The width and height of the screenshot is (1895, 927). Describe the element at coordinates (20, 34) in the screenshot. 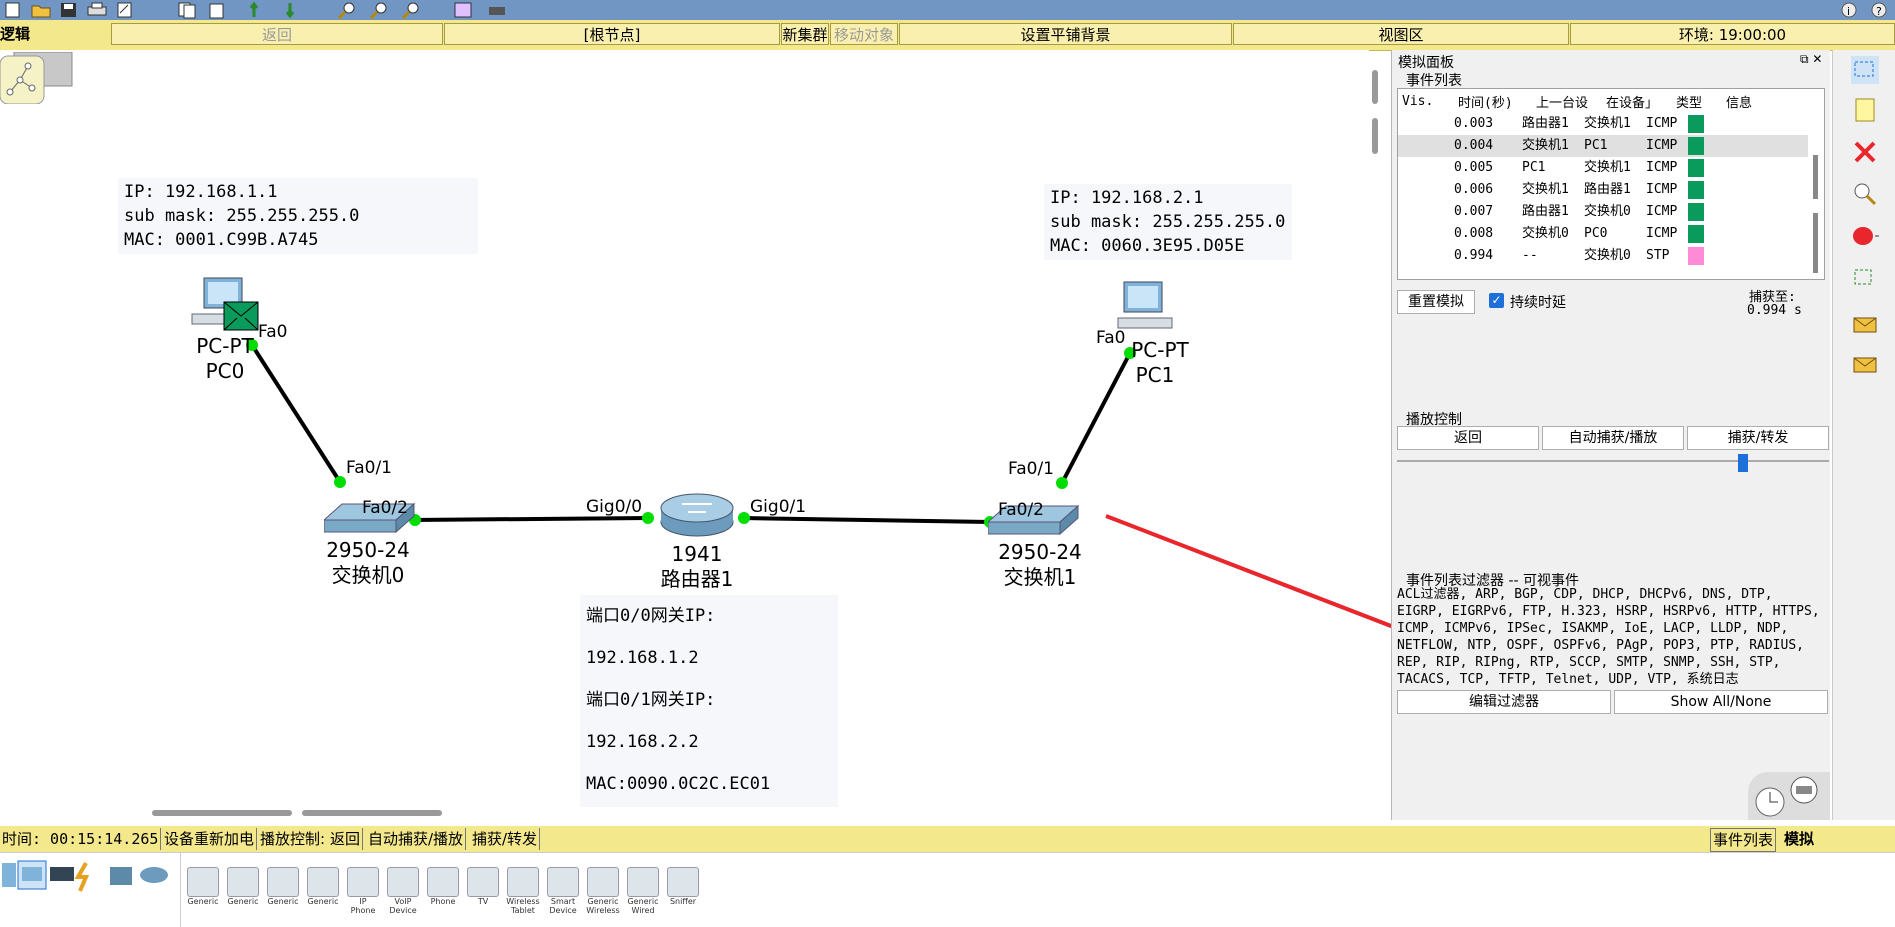

I see `logical-mode-tab: 逻辑` at that location.